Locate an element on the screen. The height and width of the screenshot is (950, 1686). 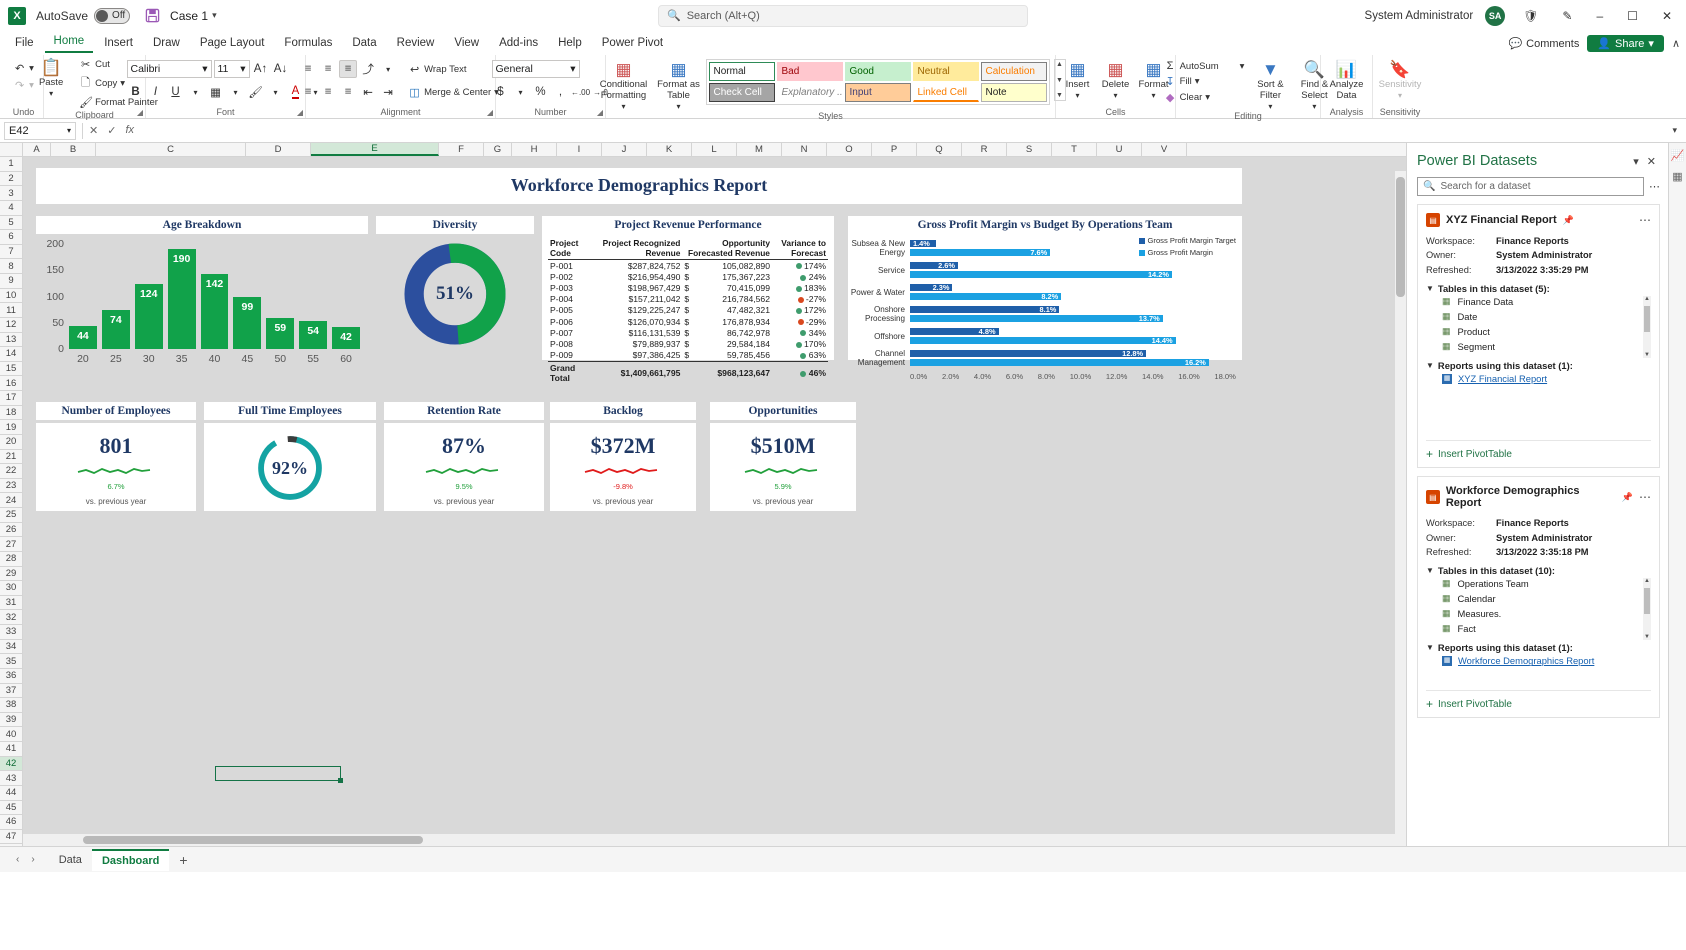
bar-target: 8.1% is located at coordinates (985, 309).